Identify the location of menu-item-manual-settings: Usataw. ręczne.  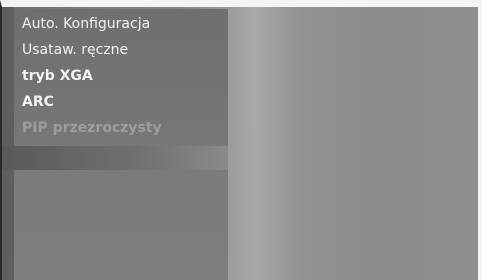
(75, 50).